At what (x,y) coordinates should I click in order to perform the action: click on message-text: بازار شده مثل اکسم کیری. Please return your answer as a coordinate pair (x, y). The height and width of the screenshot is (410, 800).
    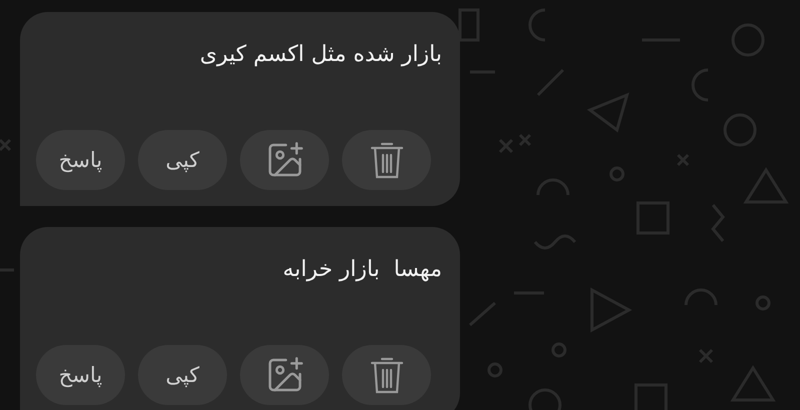
    Looking at the image, I should click on (321, 54).